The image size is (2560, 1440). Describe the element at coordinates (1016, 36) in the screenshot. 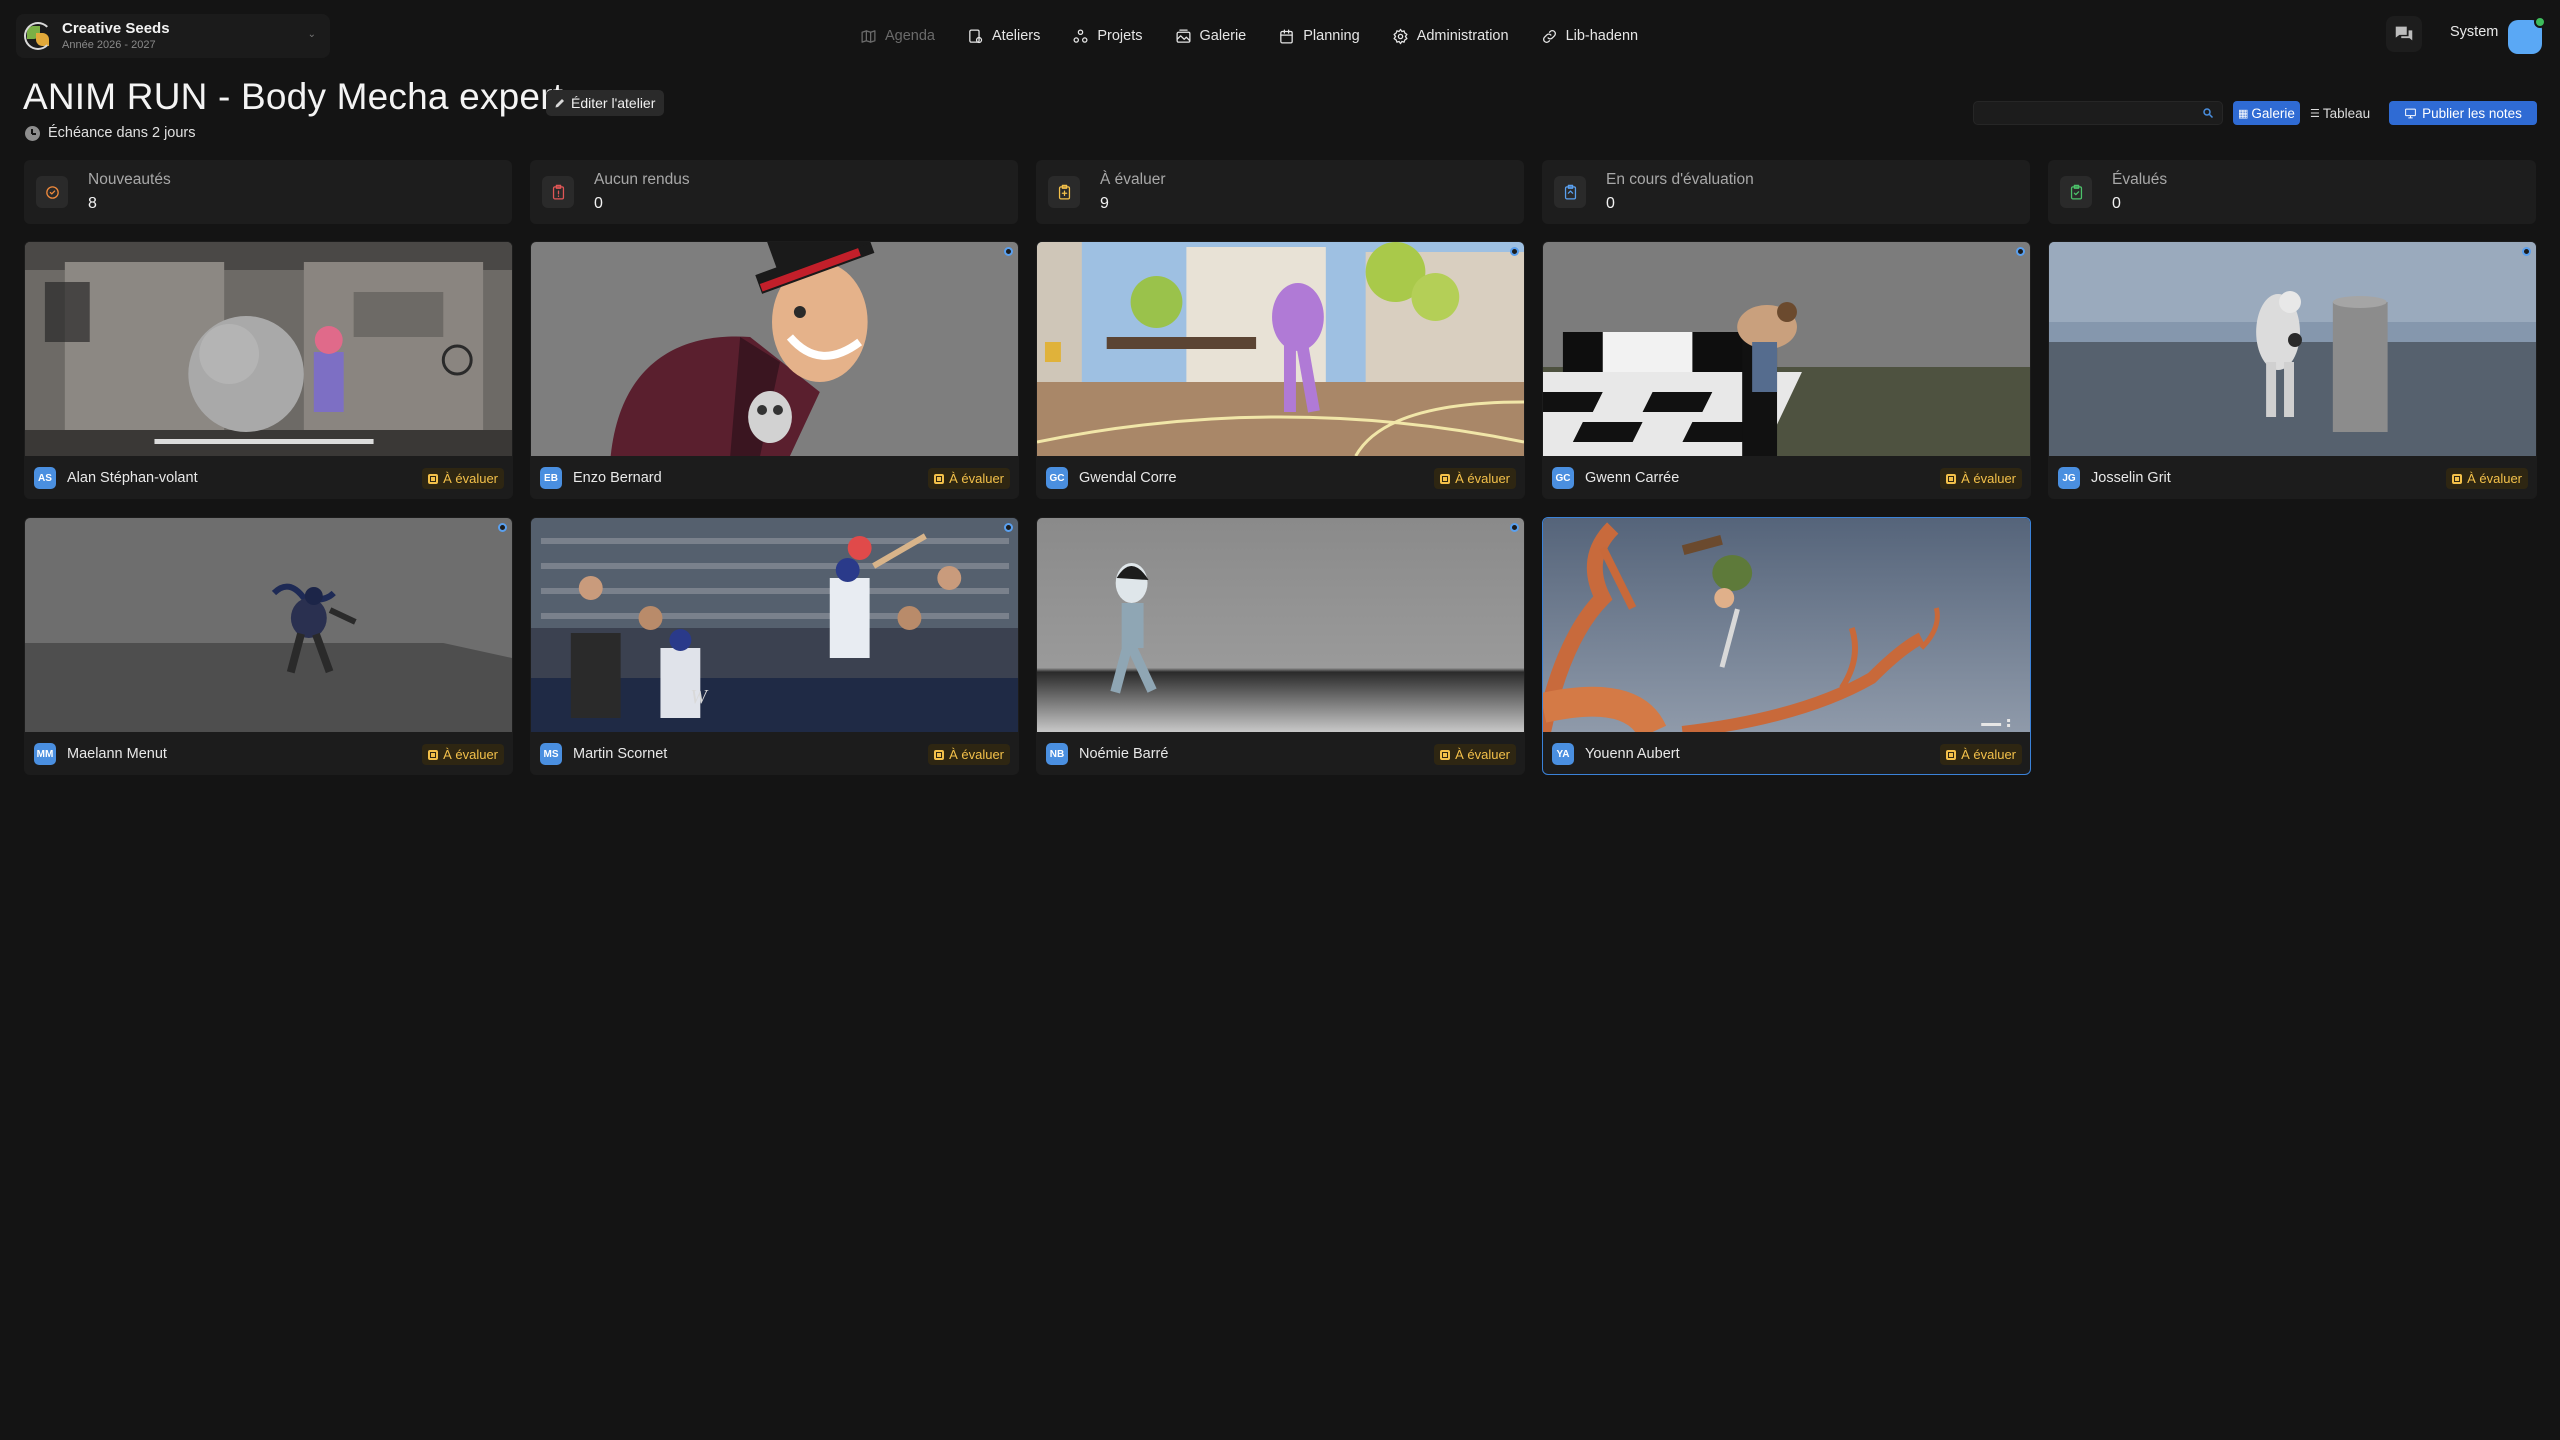

I see `nav-label: Ateliers` at that location.